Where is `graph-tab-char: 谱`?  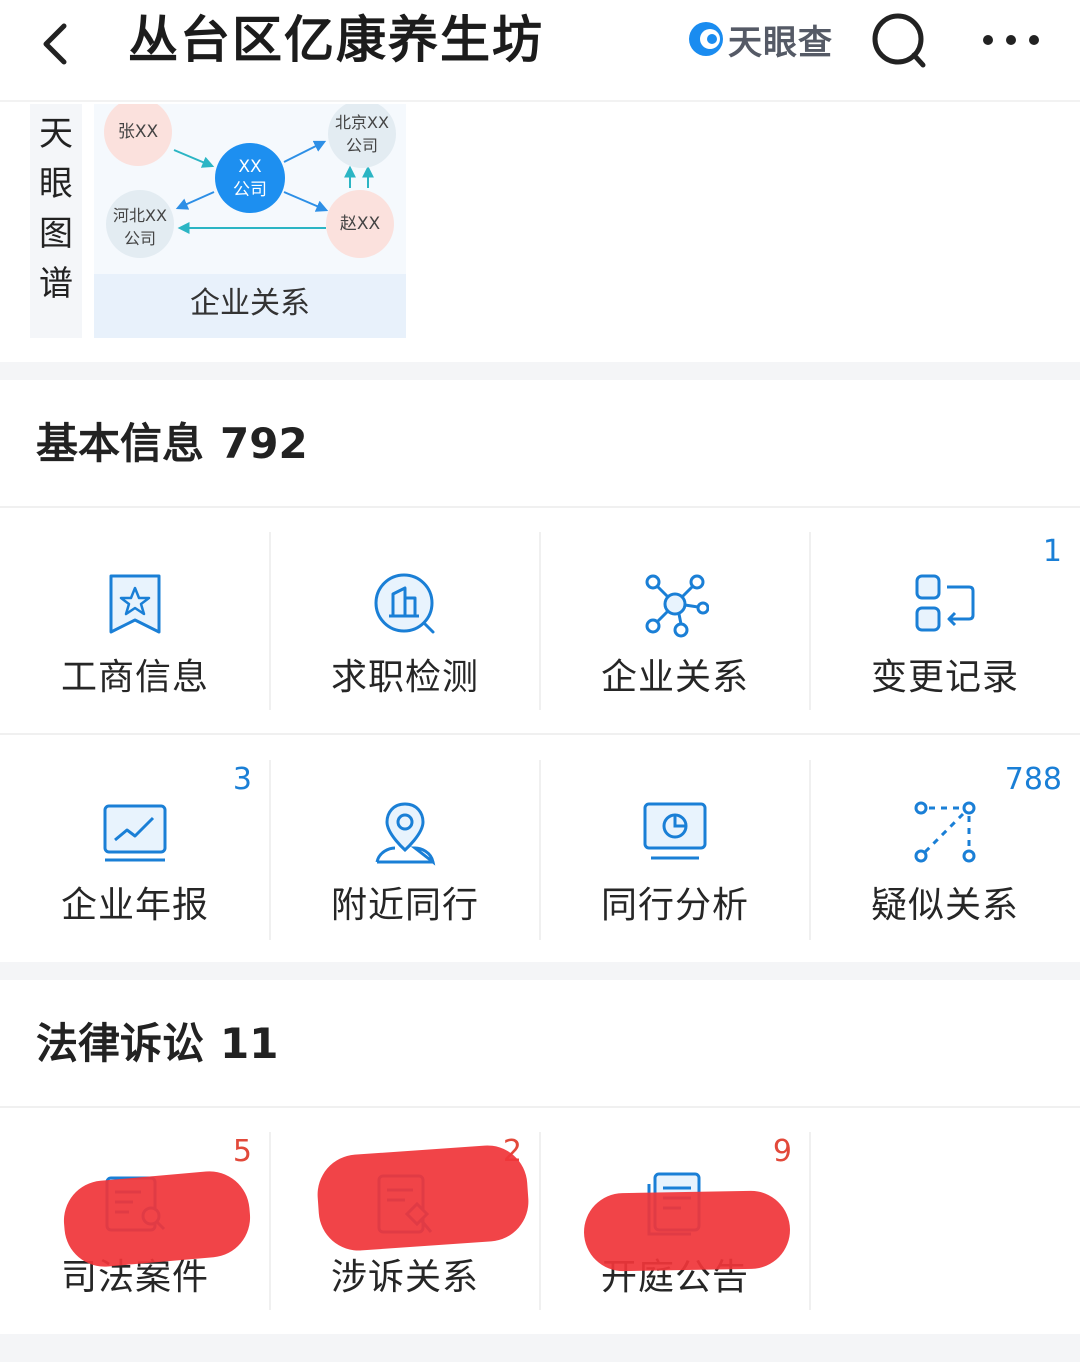
graph-tab-char: 谱 is located at coordinates (56, 284).